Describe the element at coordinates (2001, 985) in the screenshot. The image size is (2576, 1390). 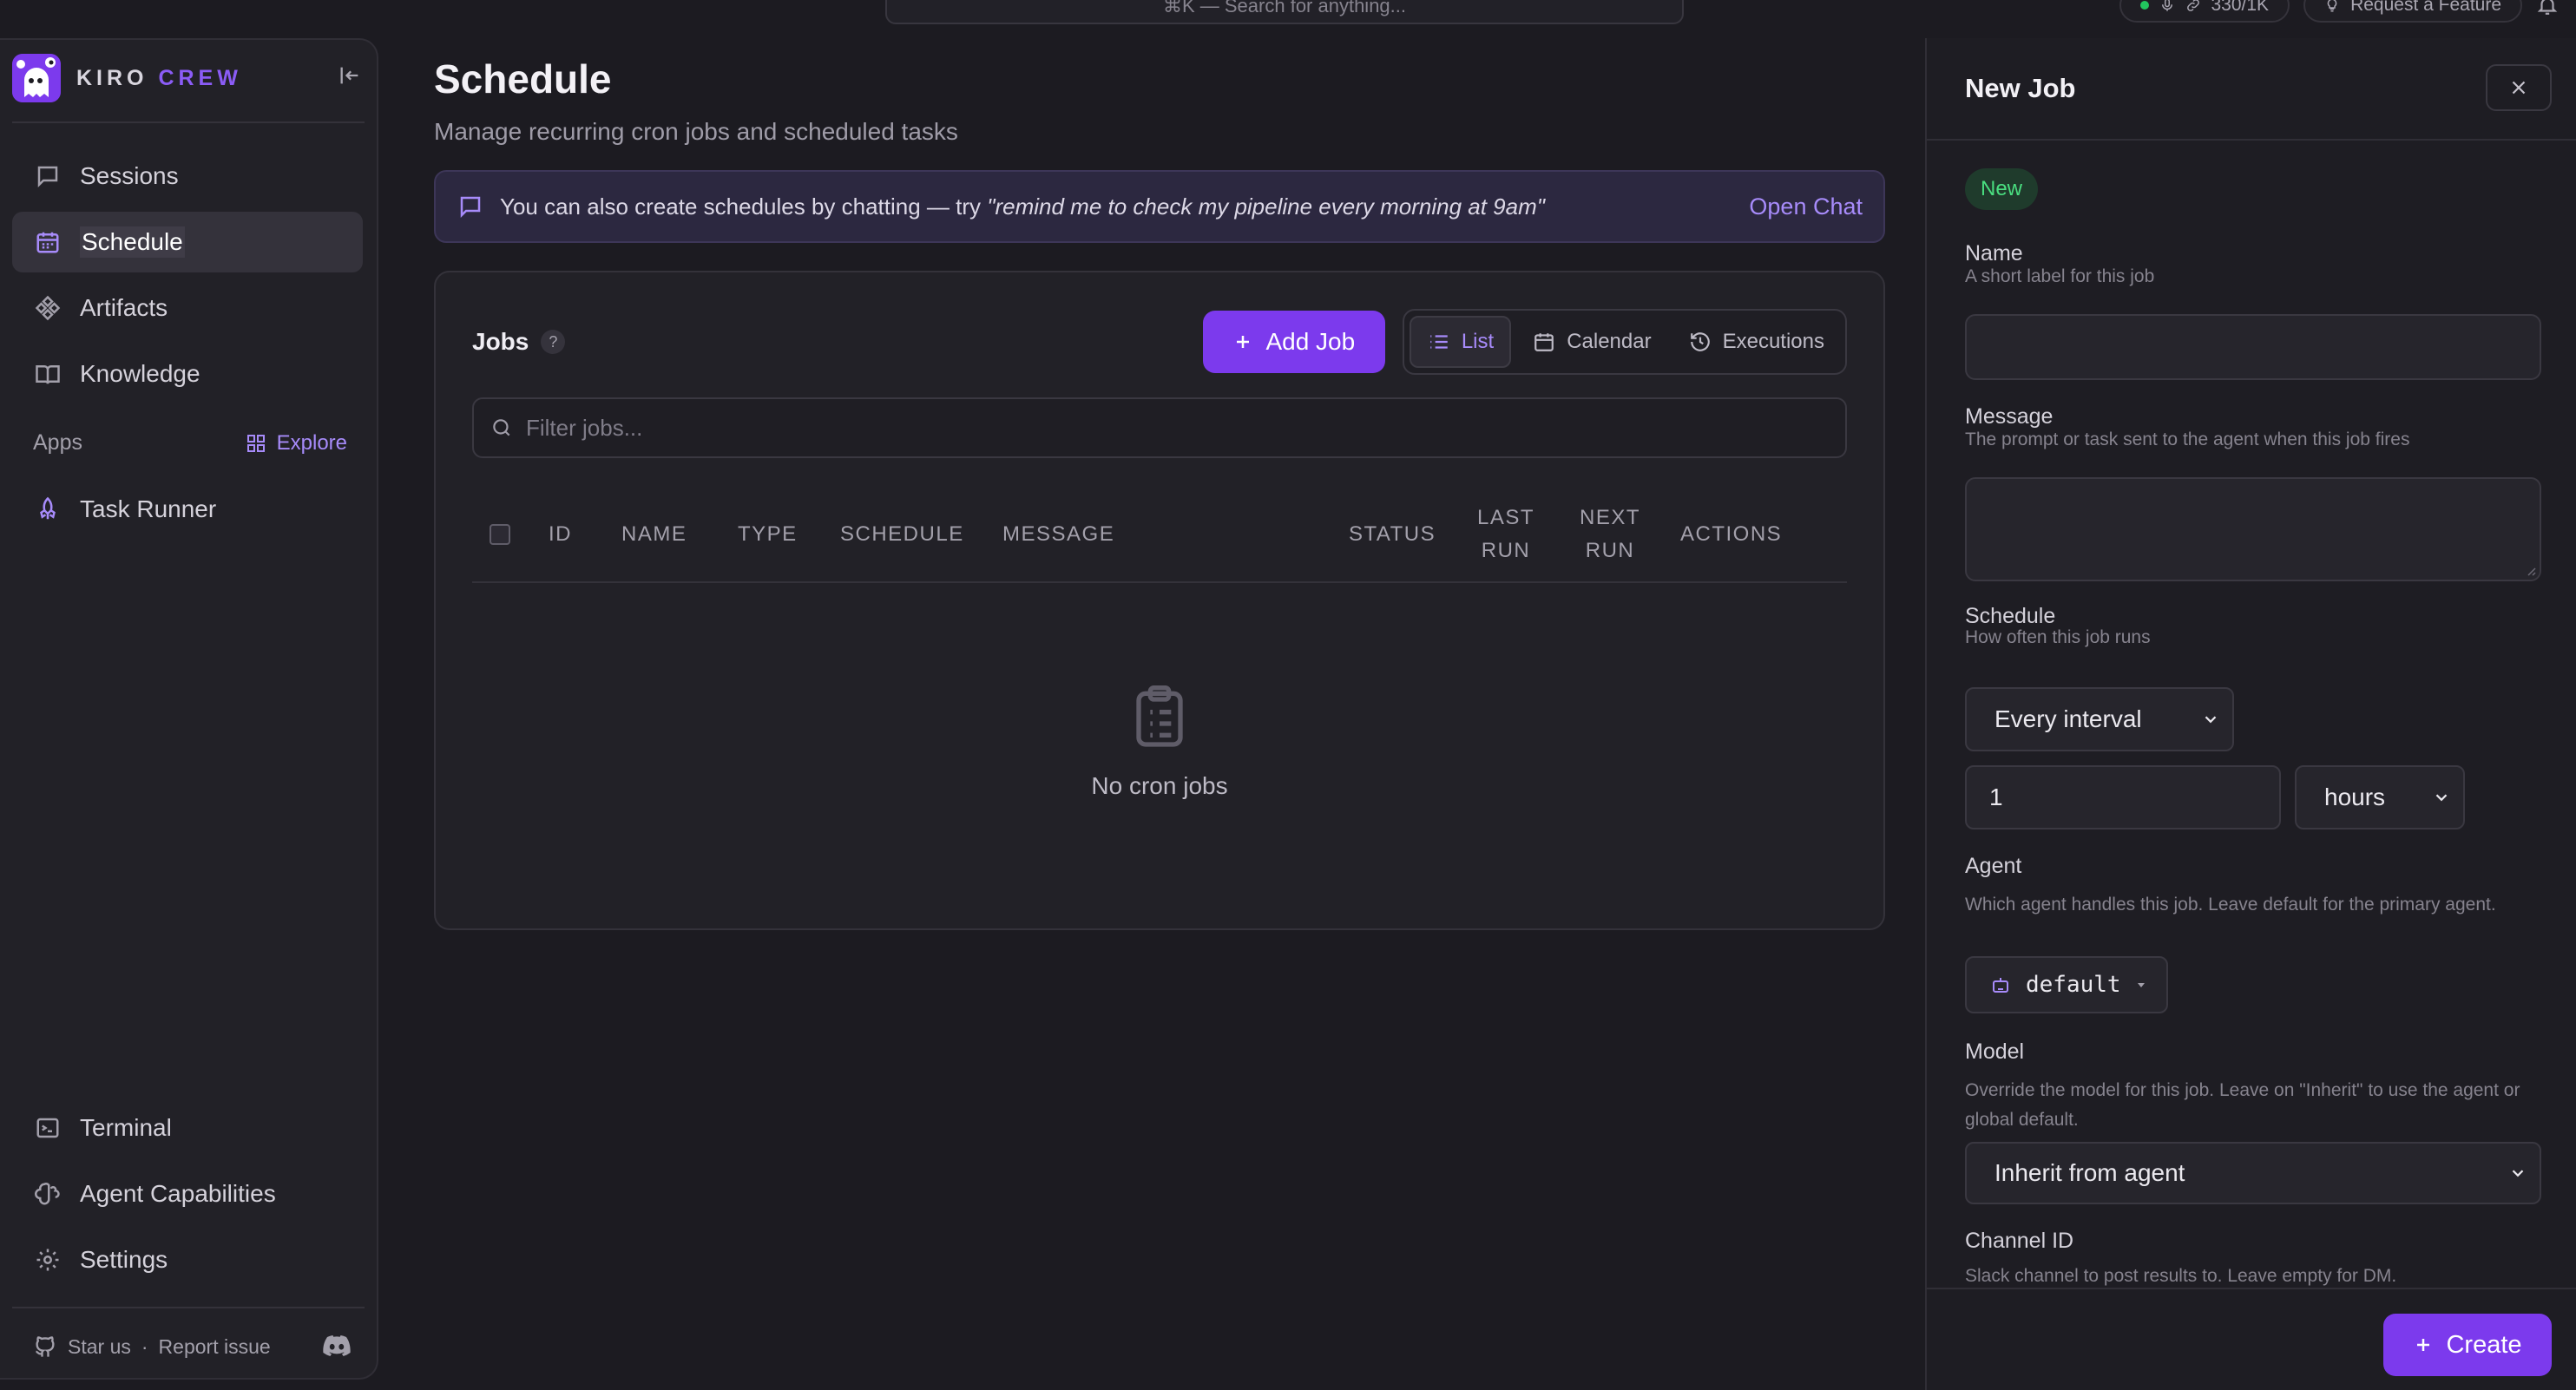
I see `robot-icon` at that location.